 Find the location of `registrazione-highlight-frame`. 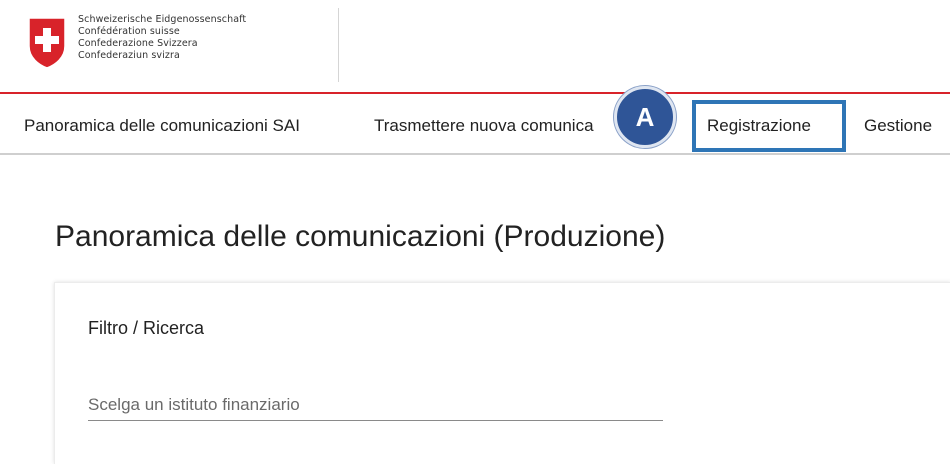

registrazione-highlight-frame is located at coordinates (769, 126).